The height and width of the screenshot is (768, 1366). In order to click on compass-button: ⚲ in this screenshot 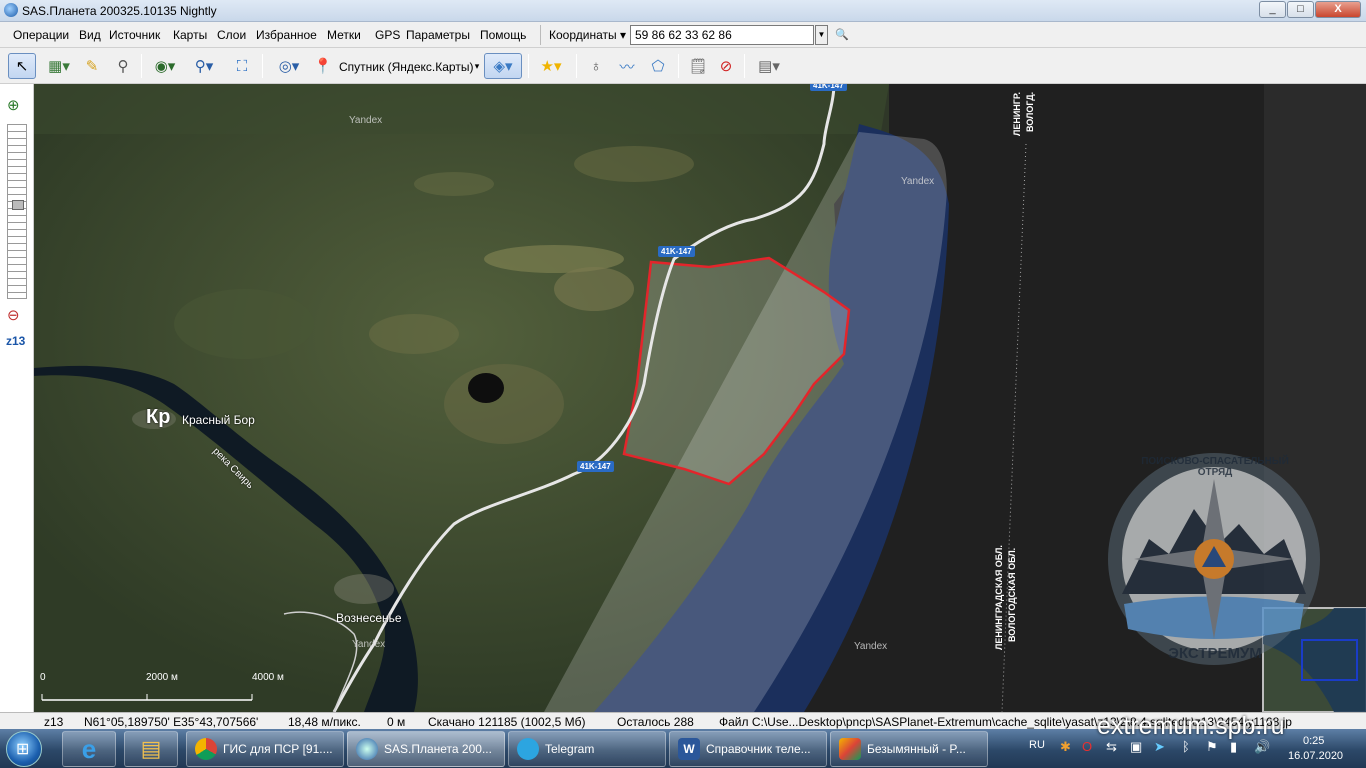, I will do `click(123, 66)`.